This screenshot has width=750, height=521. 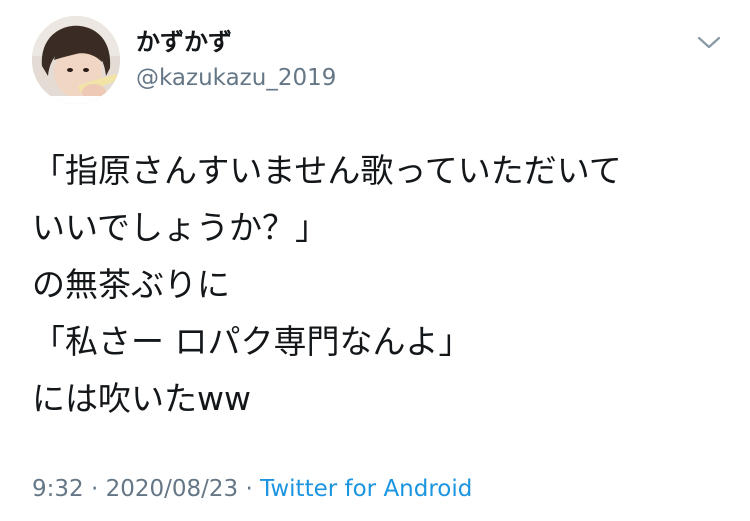 What do you see at coordinates (141, 398) in the screenshot?
I see `tweet-text-line: には吹いたww` at bounding box center [141, 398].